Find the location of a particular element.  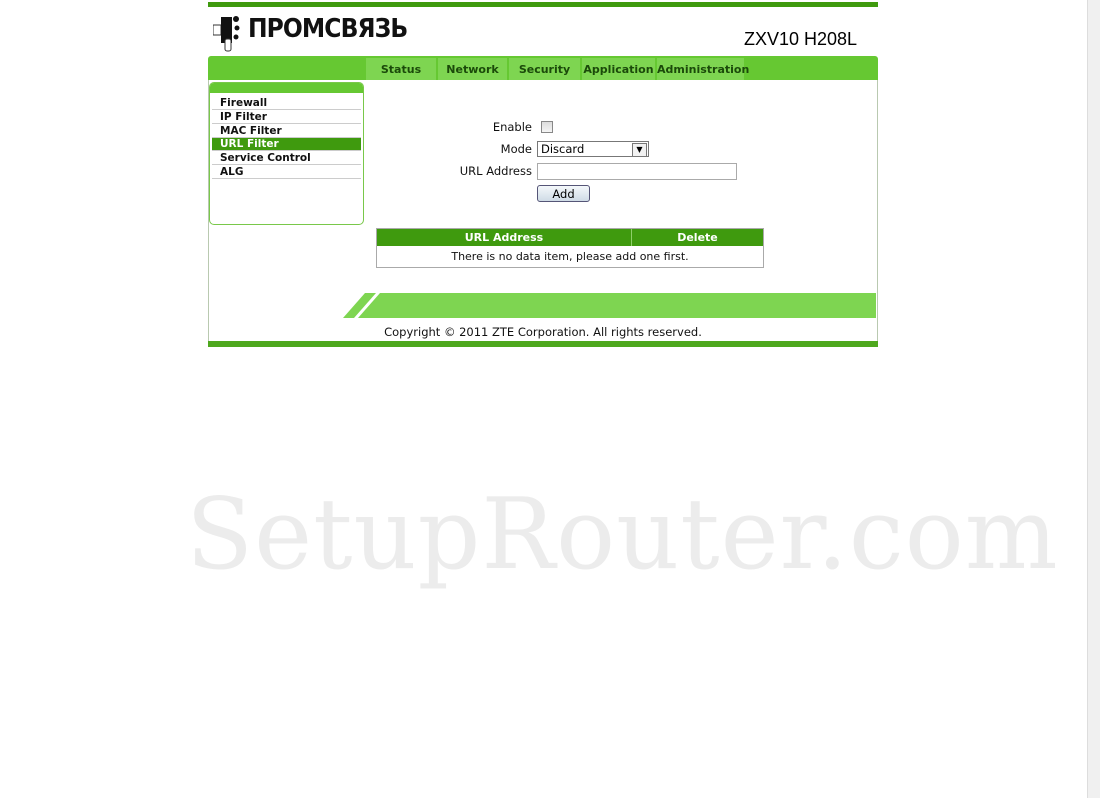

top-bar is located at coordinates (543, 4).